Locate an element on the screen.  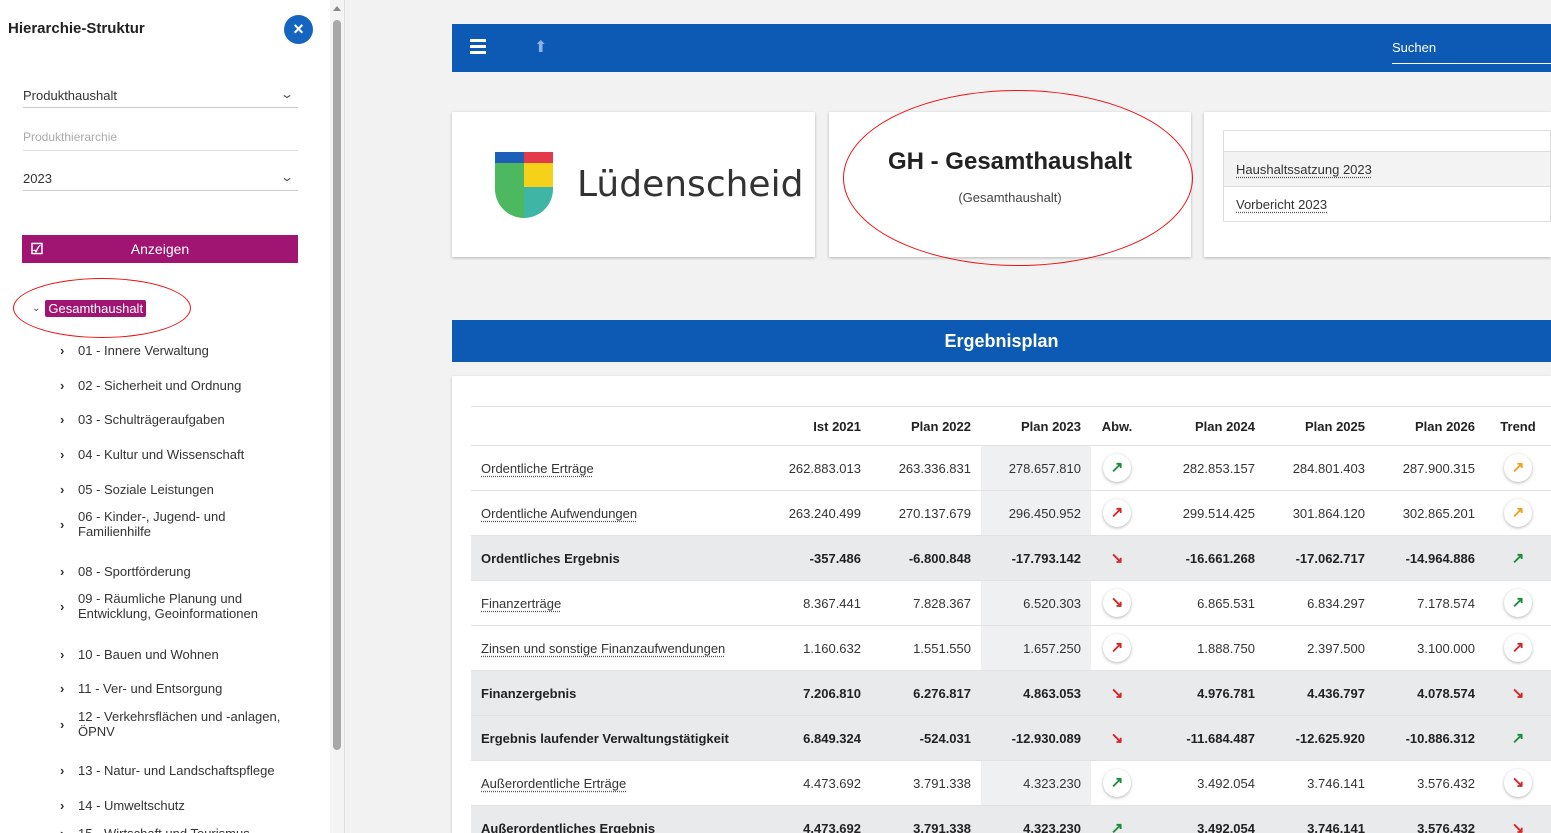
sidebar-tree-item: › 11 - Ver- und Entsorgung is located at coordinates (141, 688).